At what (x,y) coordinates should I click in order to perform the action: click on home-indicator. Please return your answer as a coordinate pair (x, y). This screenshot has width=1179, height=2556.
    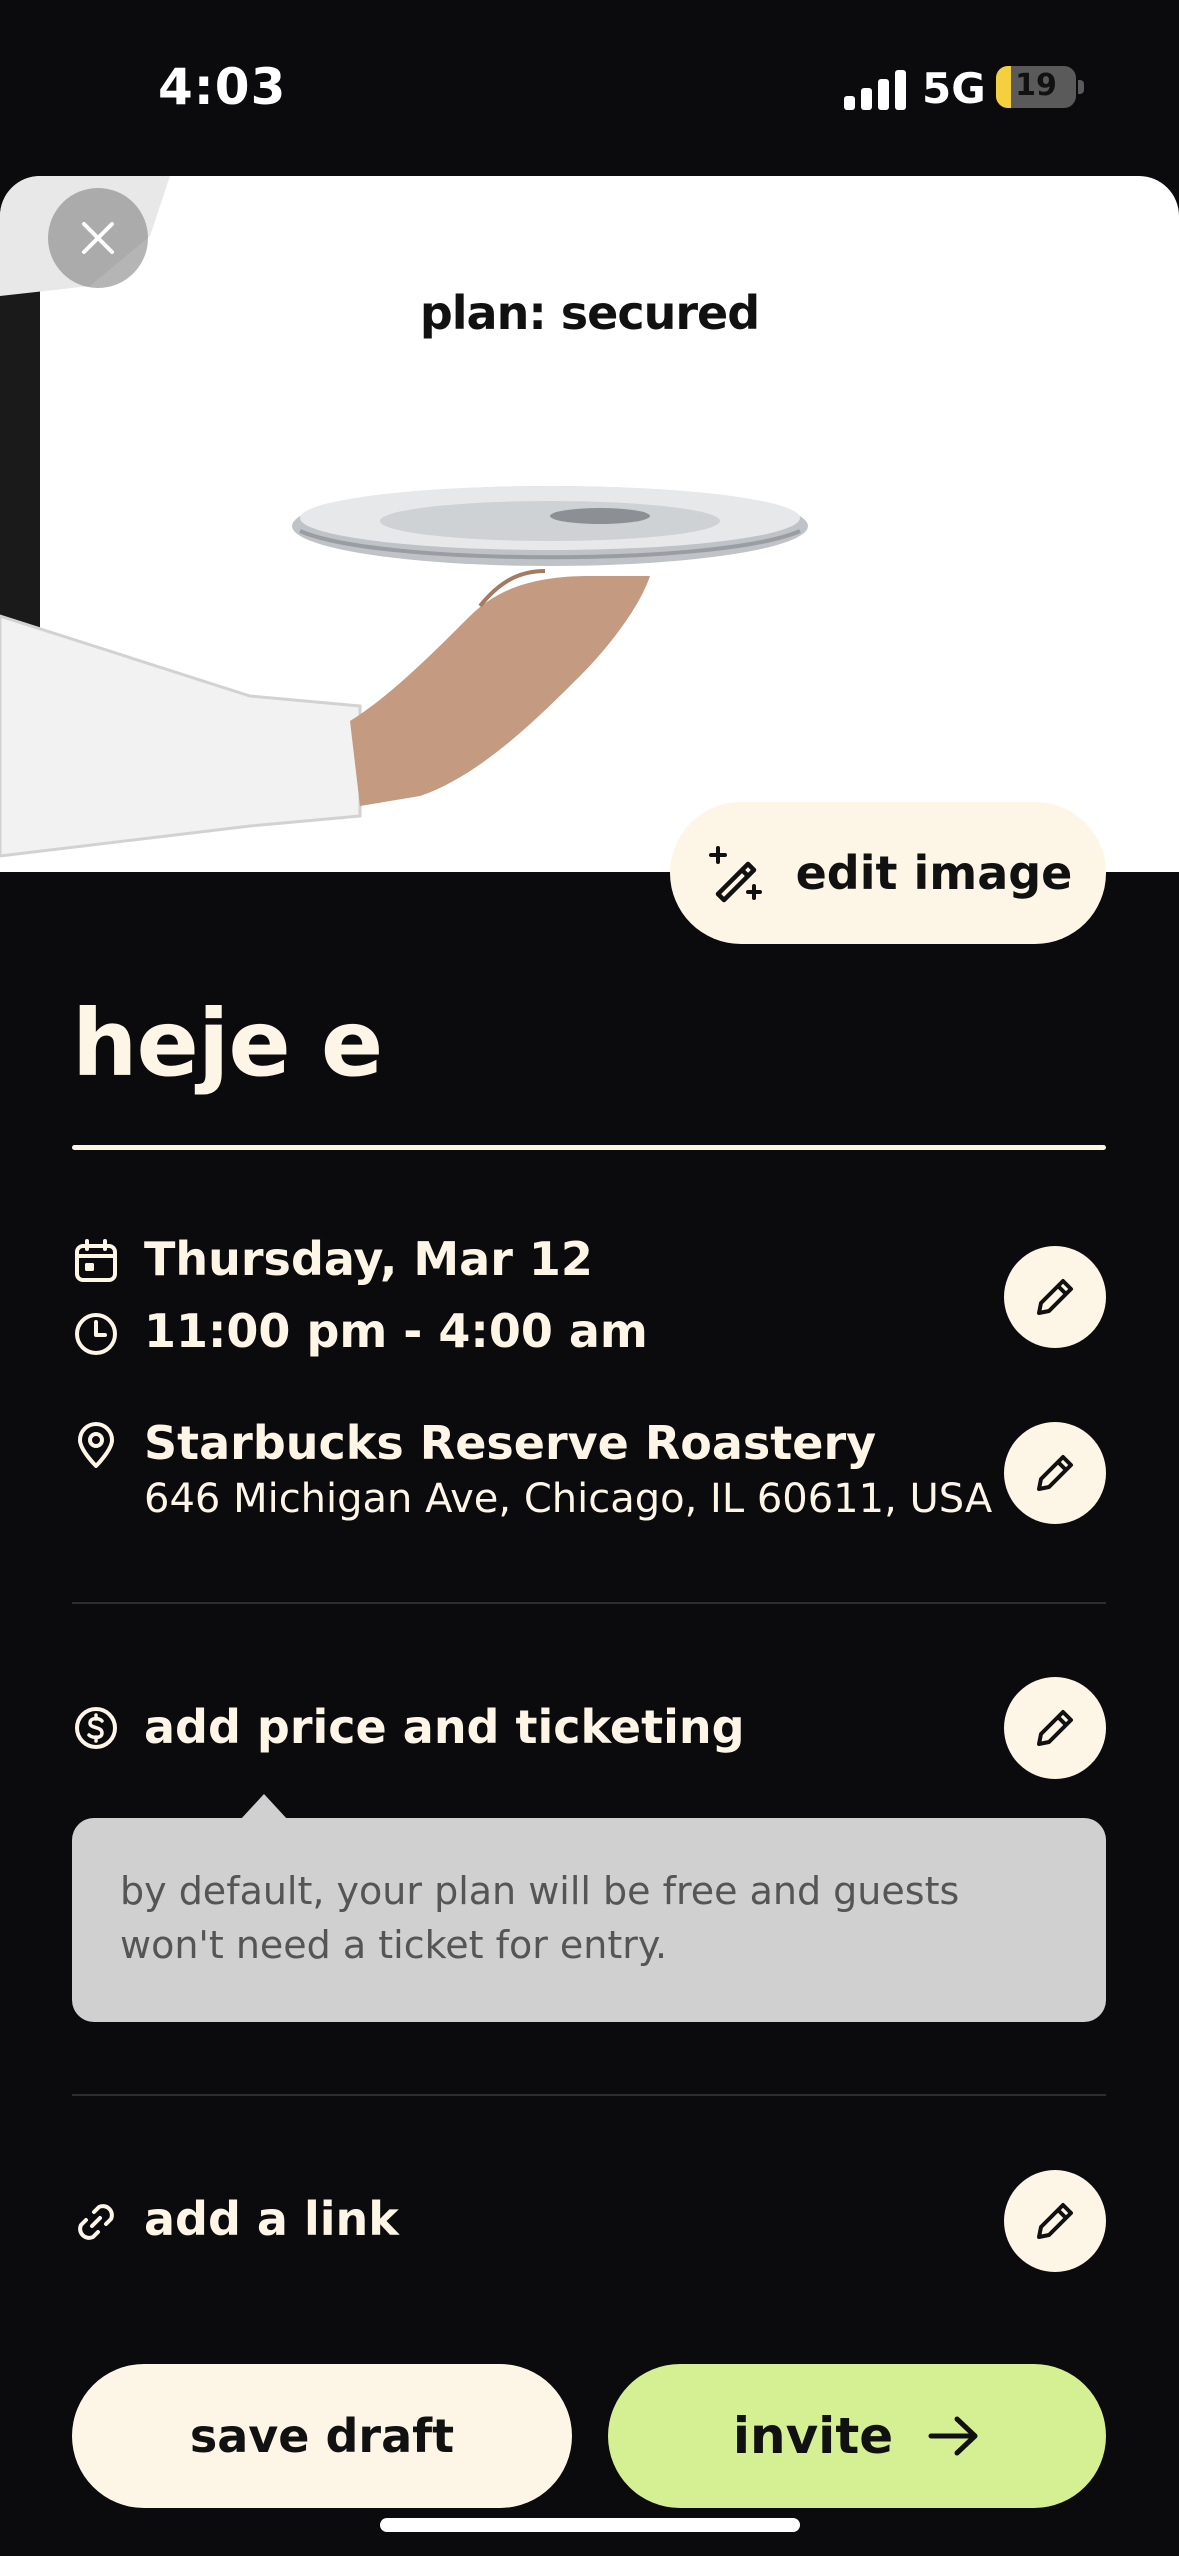
    Looking at the image, I should click on (590, 2525).